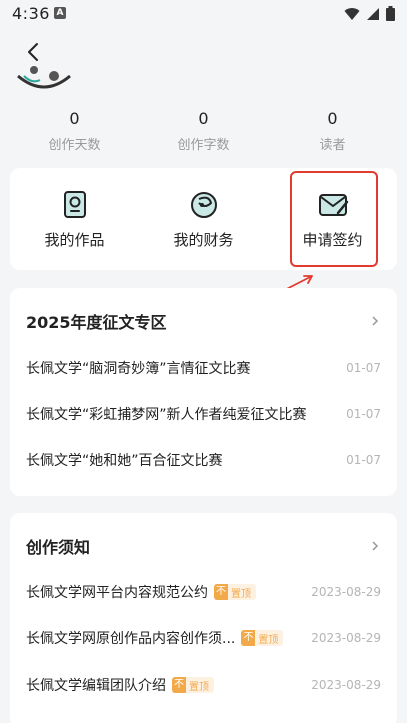  What do you see at coordinates (203, 240) in the screenshot?
I see `action-label: 我的财务` at bounding box center [203, 240].